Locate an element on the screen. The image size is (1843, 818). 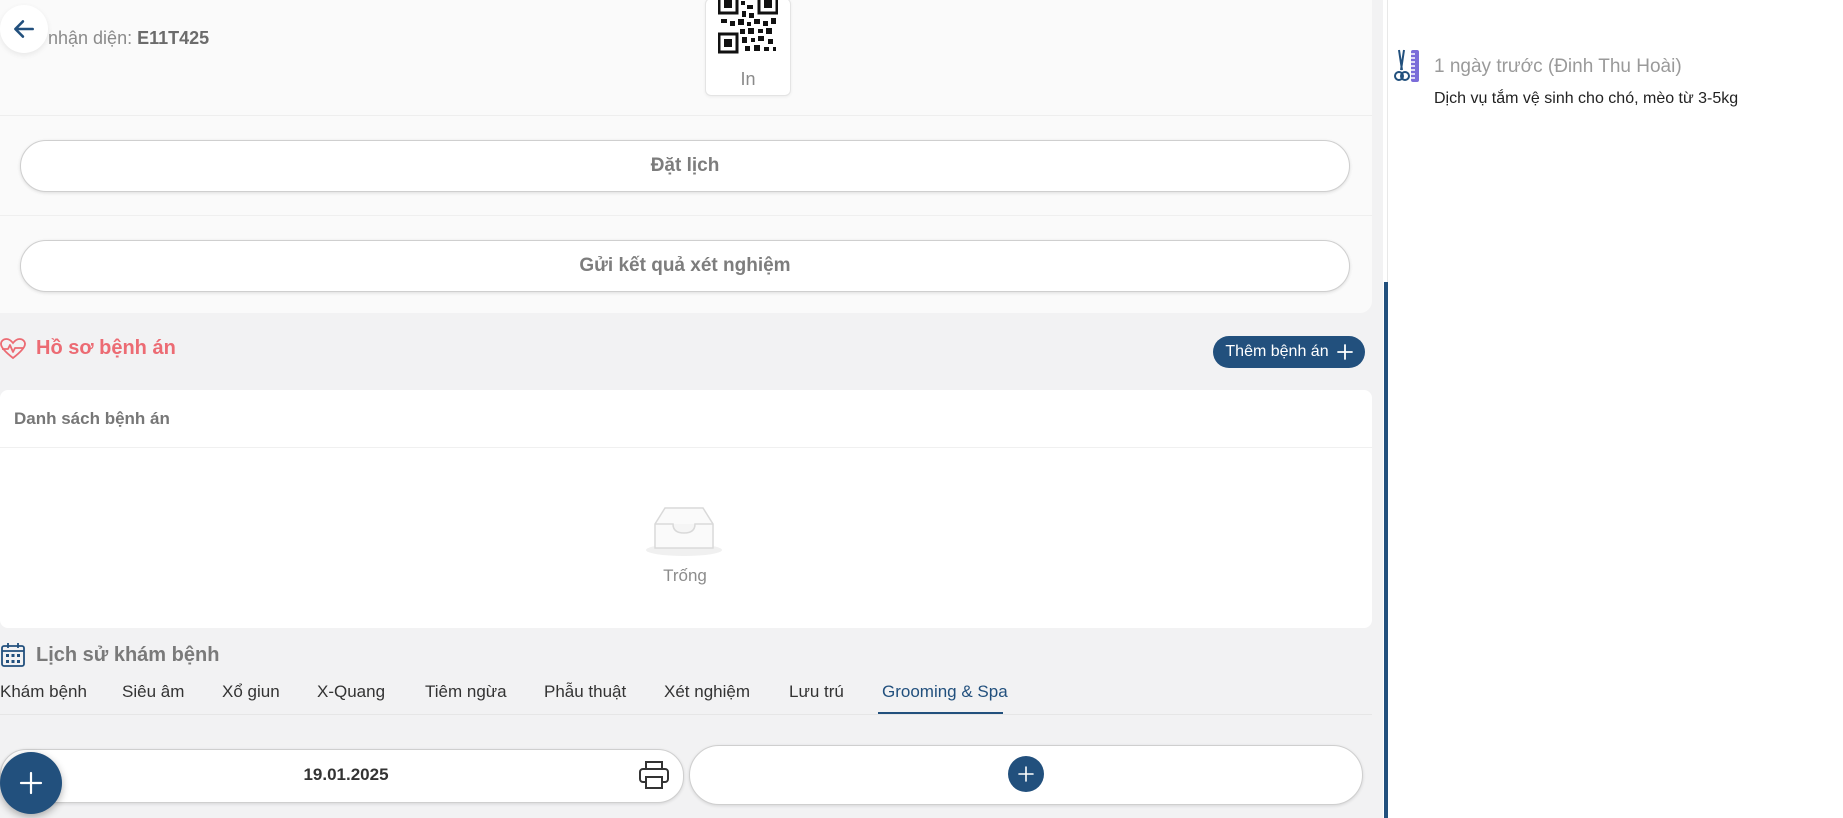
tab-kham-benh: Khám bệnh is located at coordinates (43, 692).